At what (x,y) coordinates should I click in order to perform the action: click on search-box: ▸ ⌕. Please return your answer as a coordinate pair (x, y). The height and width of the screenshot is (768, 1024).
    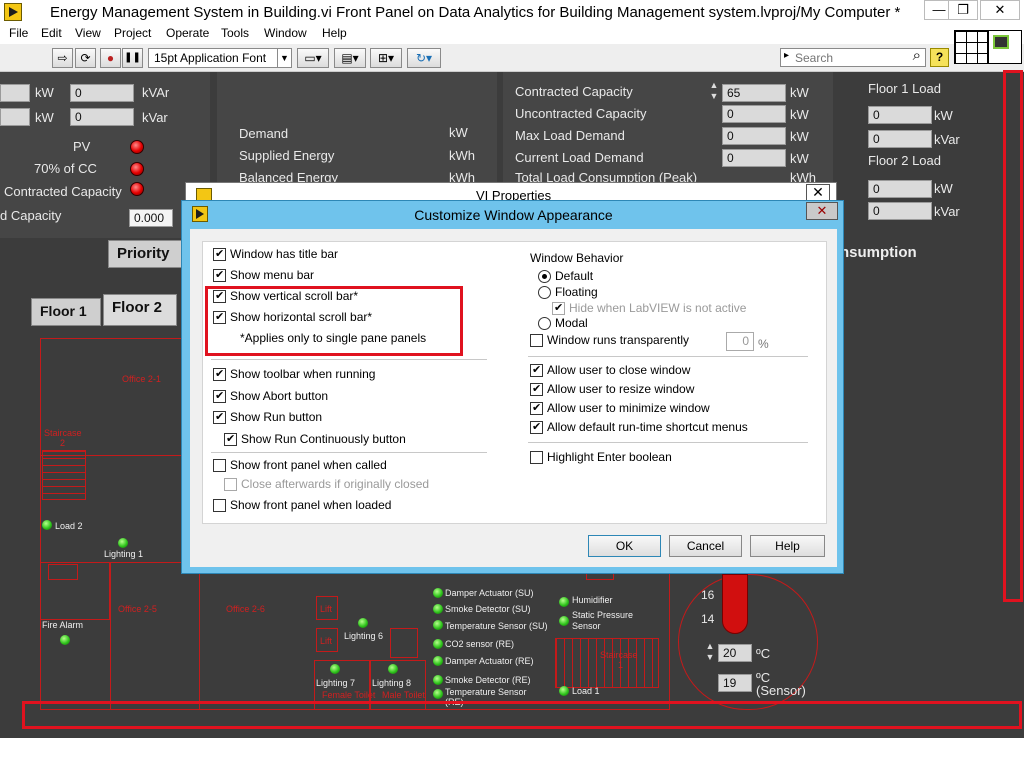
    Looking at the image, I should click on (853, 57).